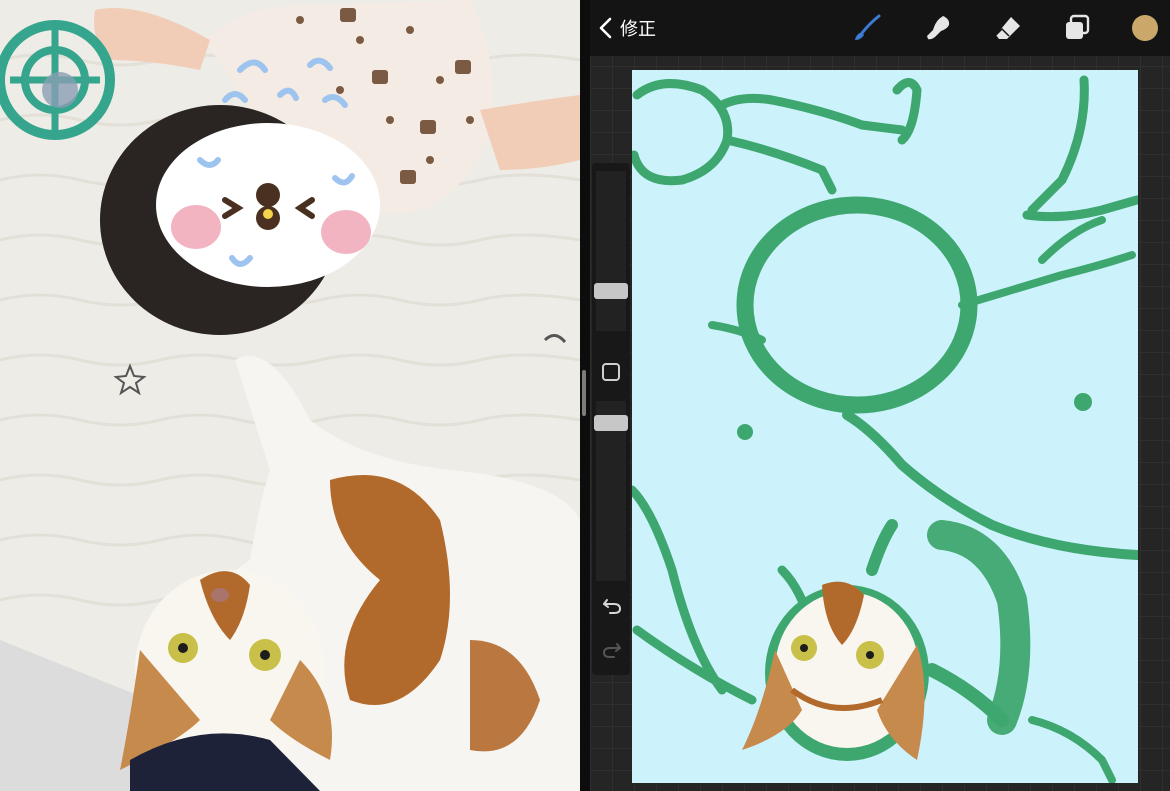 This screenshot has width=1170, height=791. What do you see at coordinates (611, 291) in the screenshot?
I see `brush-size-thumb` at bounding box center [611, 291].